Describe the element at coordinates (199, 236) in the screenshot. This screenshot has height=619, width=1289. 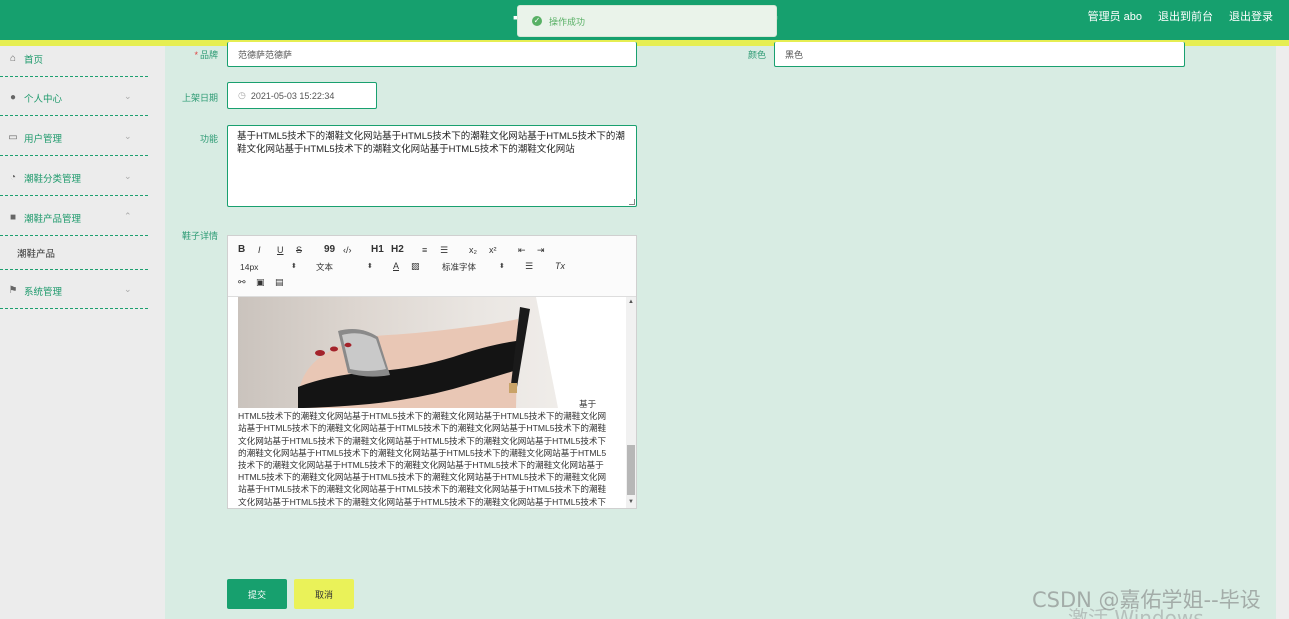
I see `detail-label: 鞋子详情` at that location.